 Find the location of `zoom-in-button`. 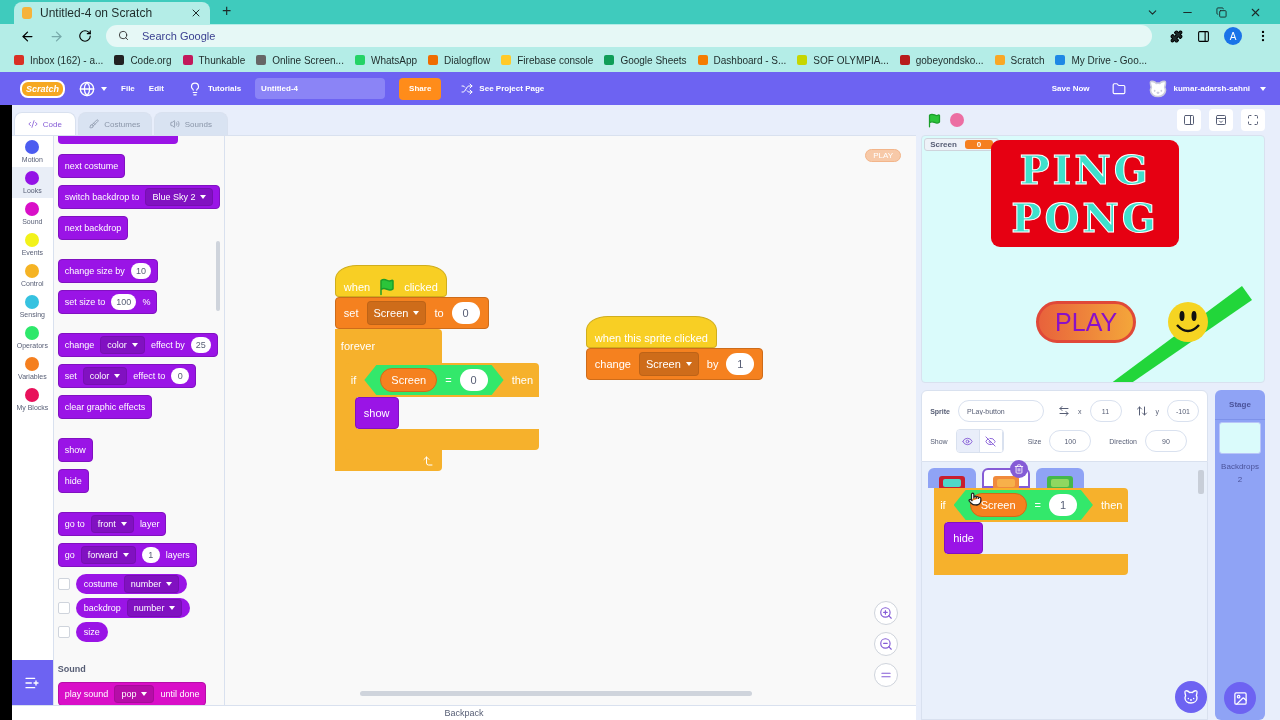

zoom-in-button is located at coordinates (886, 613).